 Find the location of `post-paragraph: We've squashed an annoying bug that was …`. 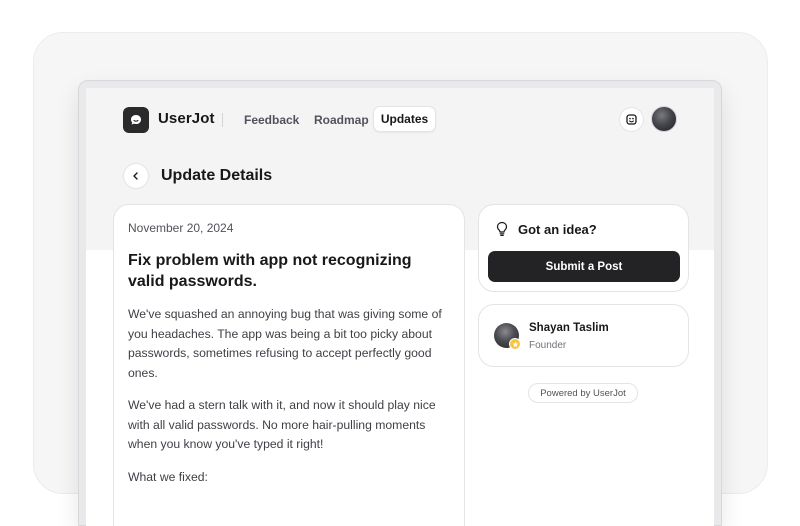

post-paragraph: We've squashed an annoying bug that was … is located at coordinates (285, 343).